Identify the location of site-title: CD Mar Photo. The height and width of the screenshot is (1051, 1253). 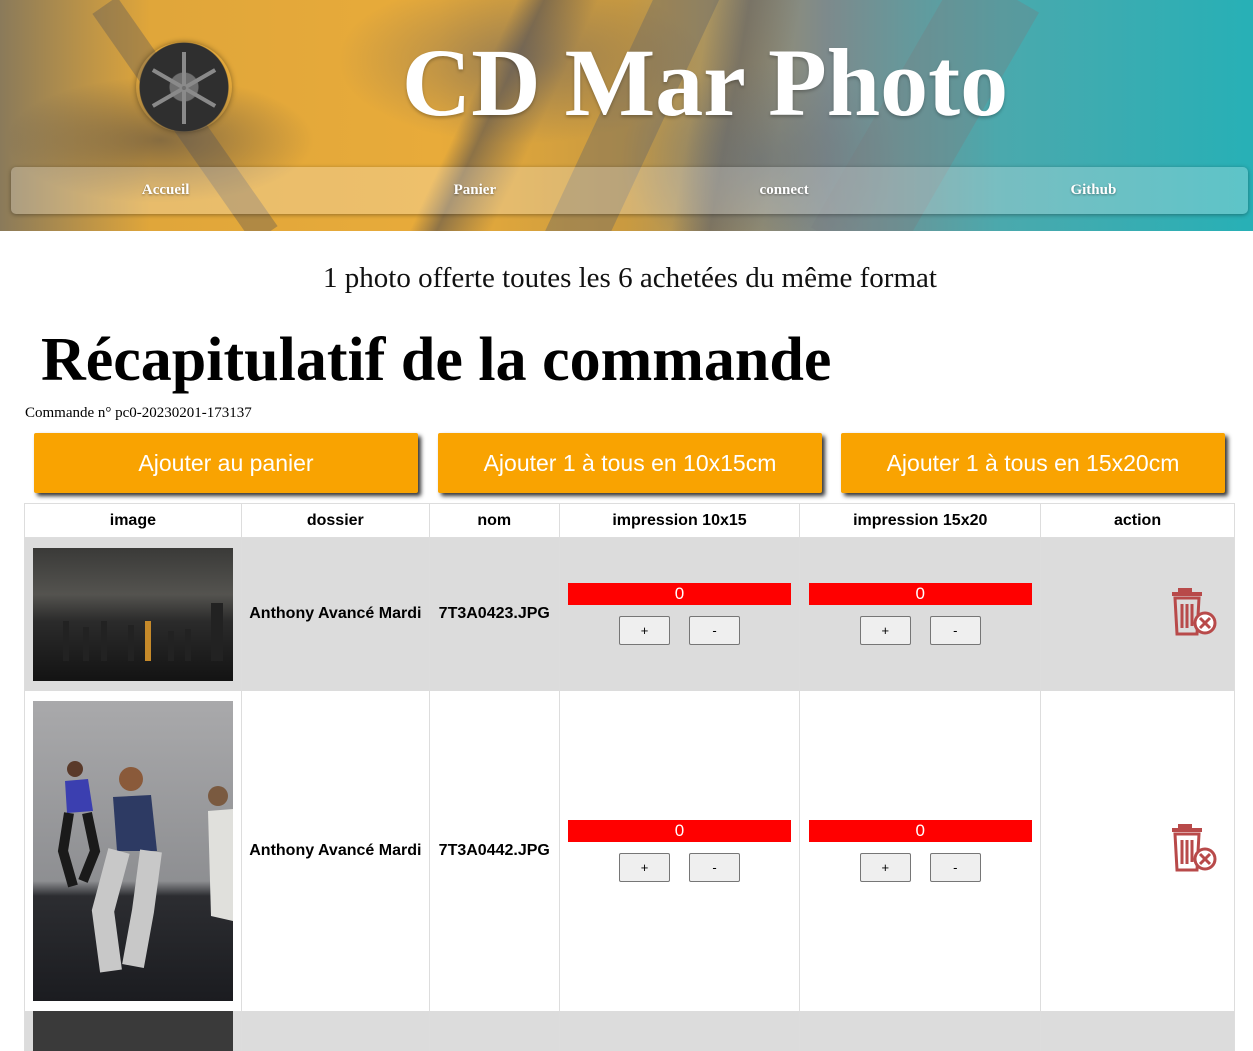
(705, 82).